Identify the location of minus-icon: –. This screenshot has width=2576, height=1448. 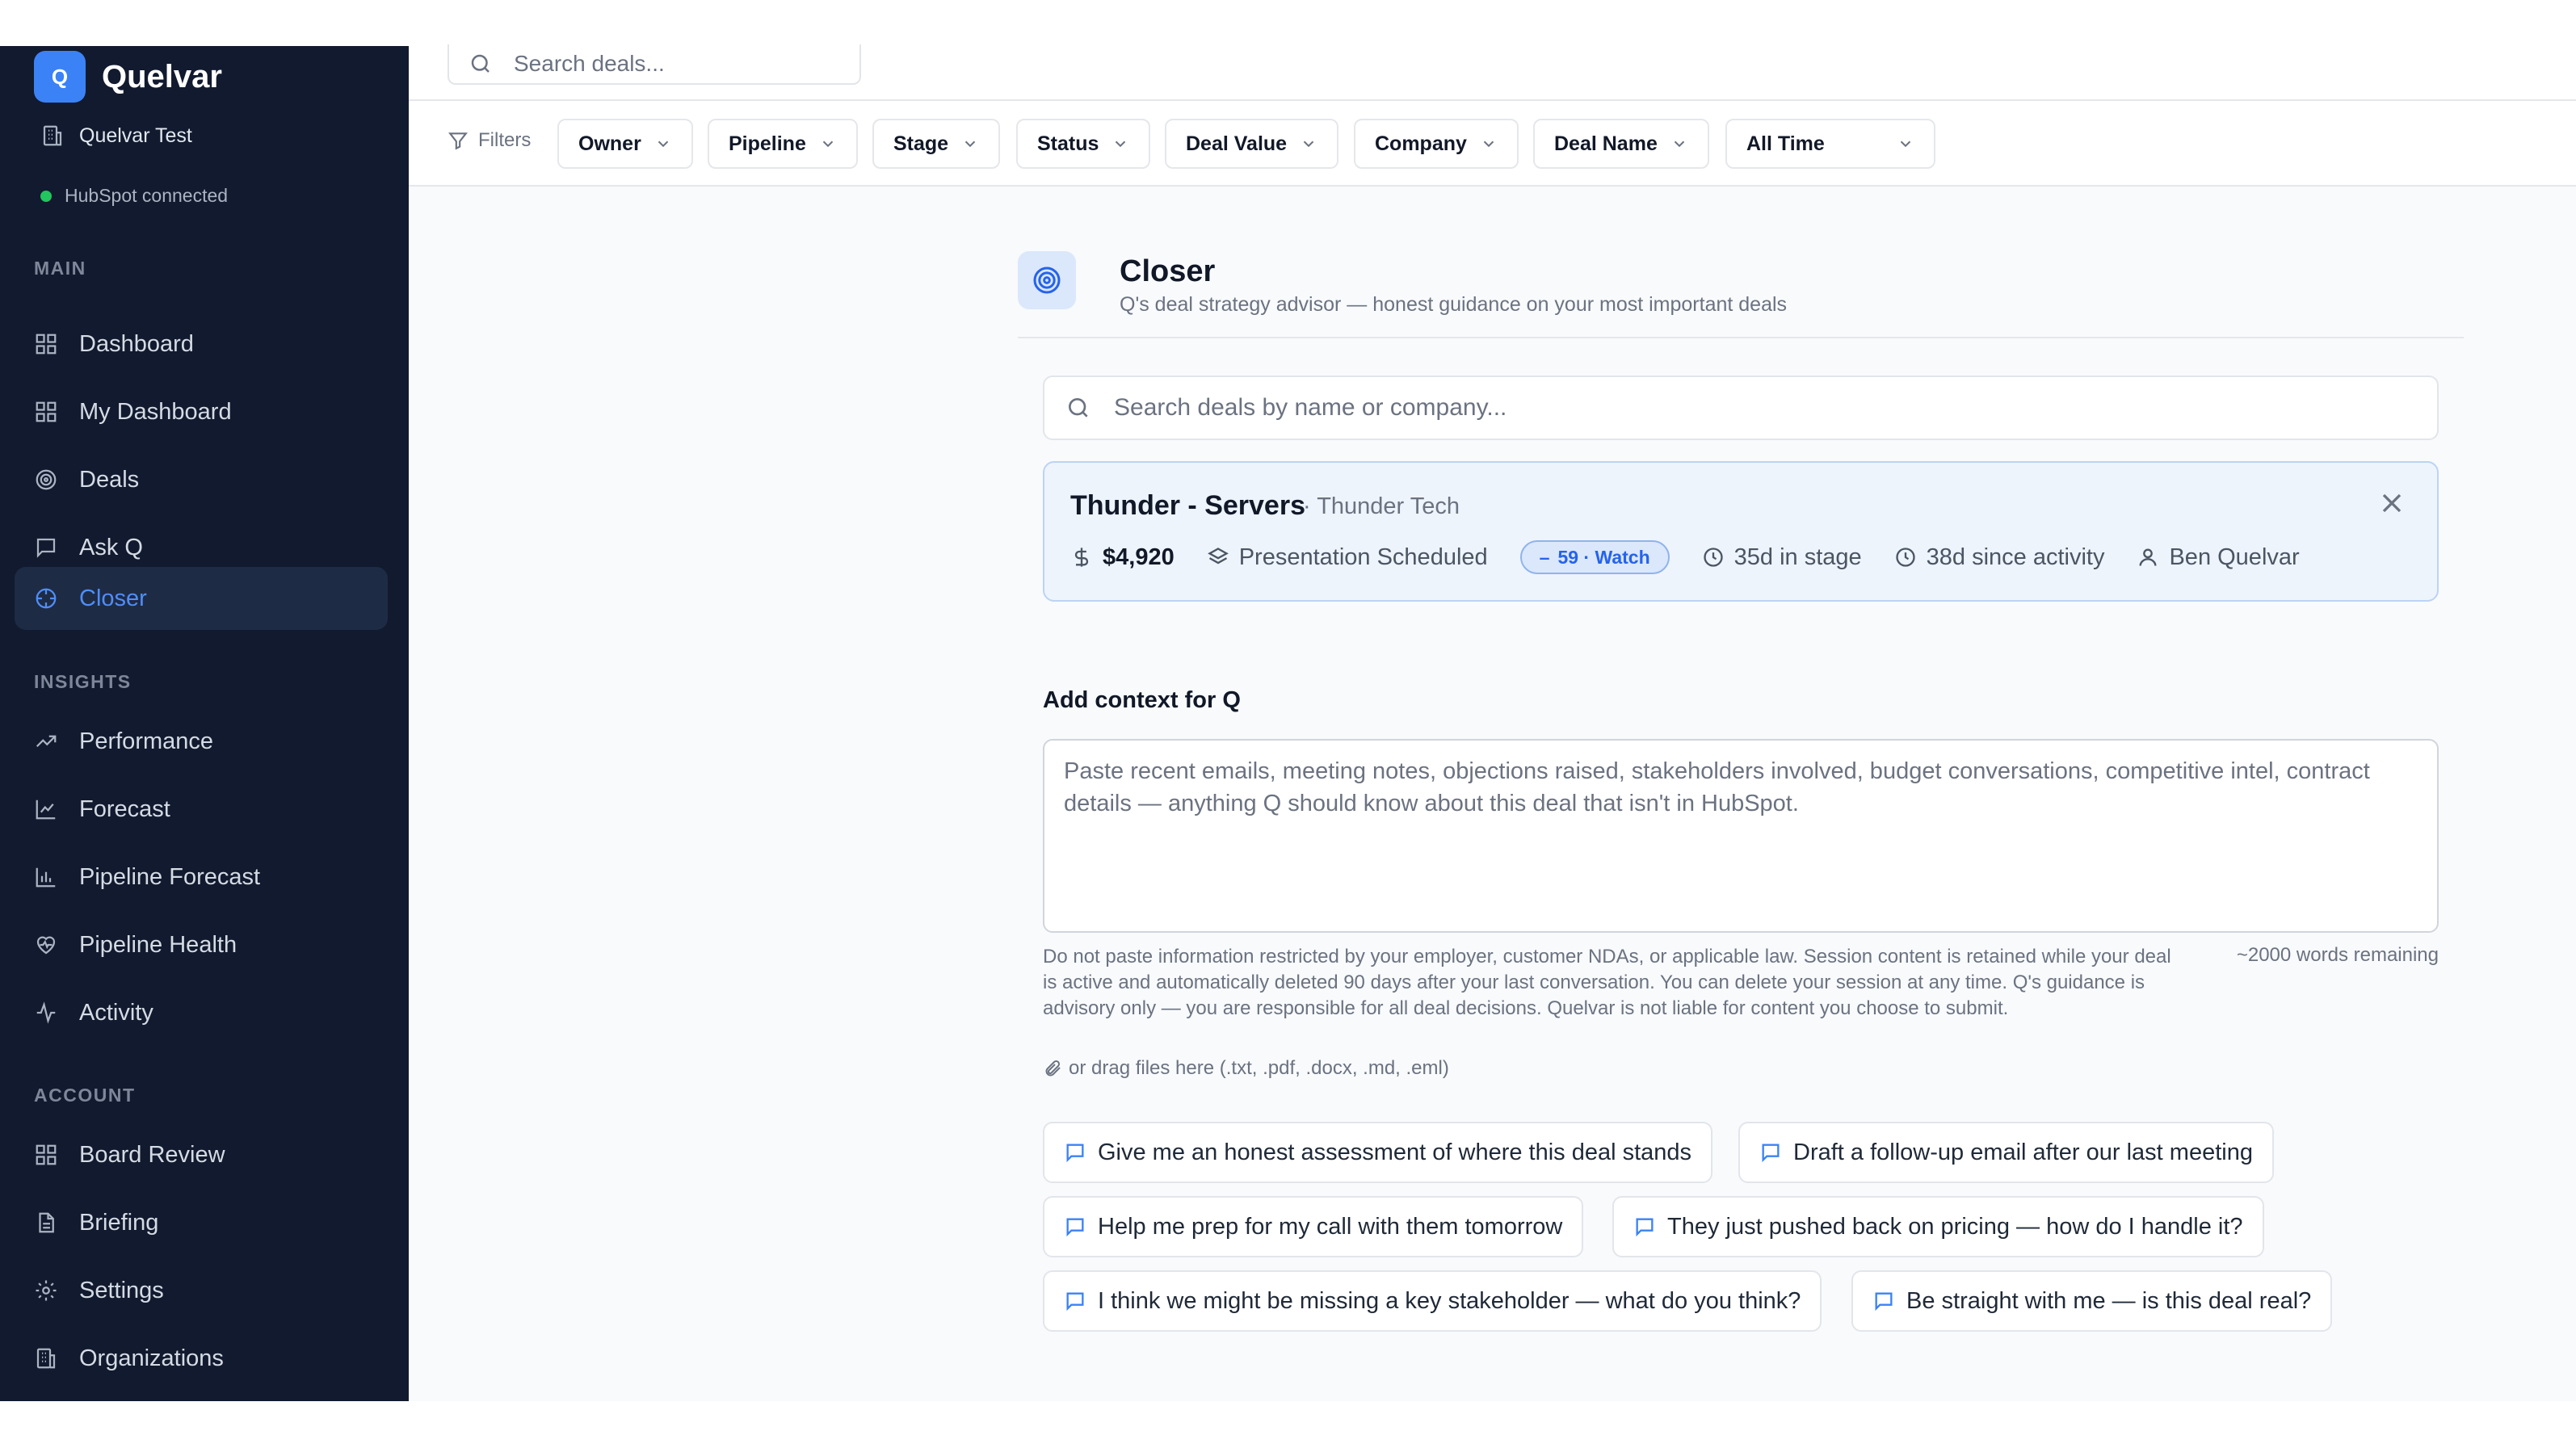
(1544, 557).